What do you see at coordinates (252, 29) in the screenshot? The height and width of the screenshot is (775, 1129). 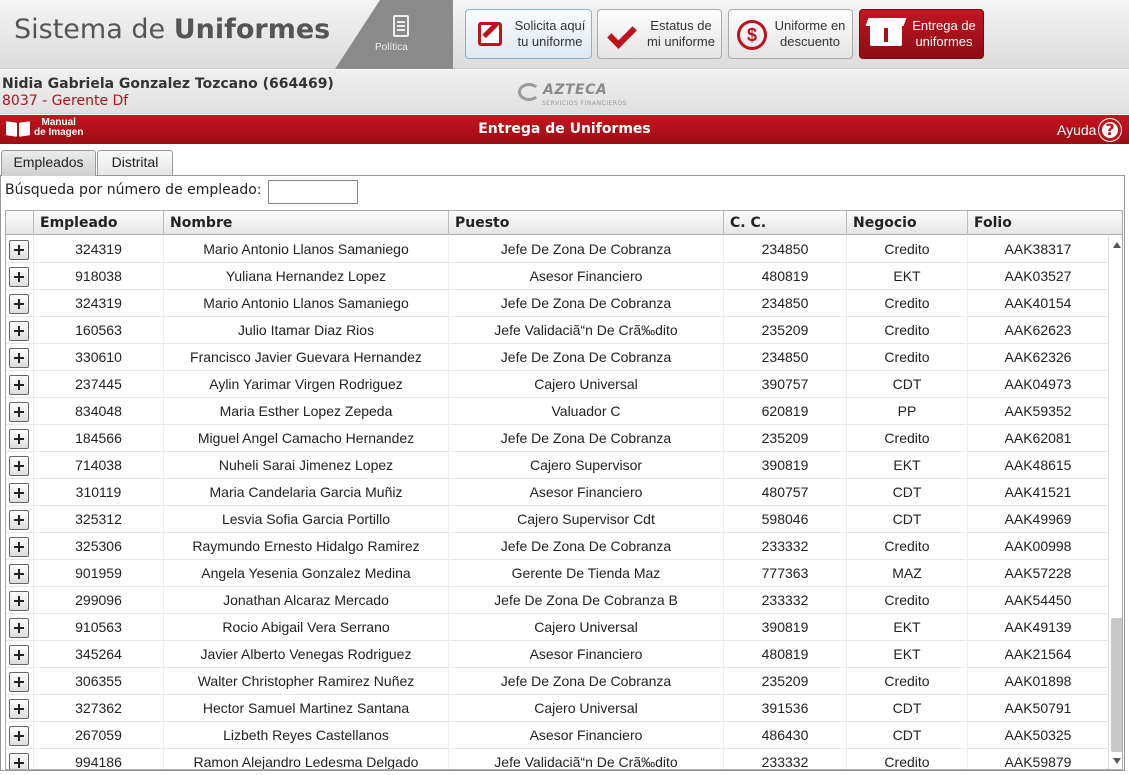 I see `app-title-bold: Uniformes` at bounding box center [252, 29].